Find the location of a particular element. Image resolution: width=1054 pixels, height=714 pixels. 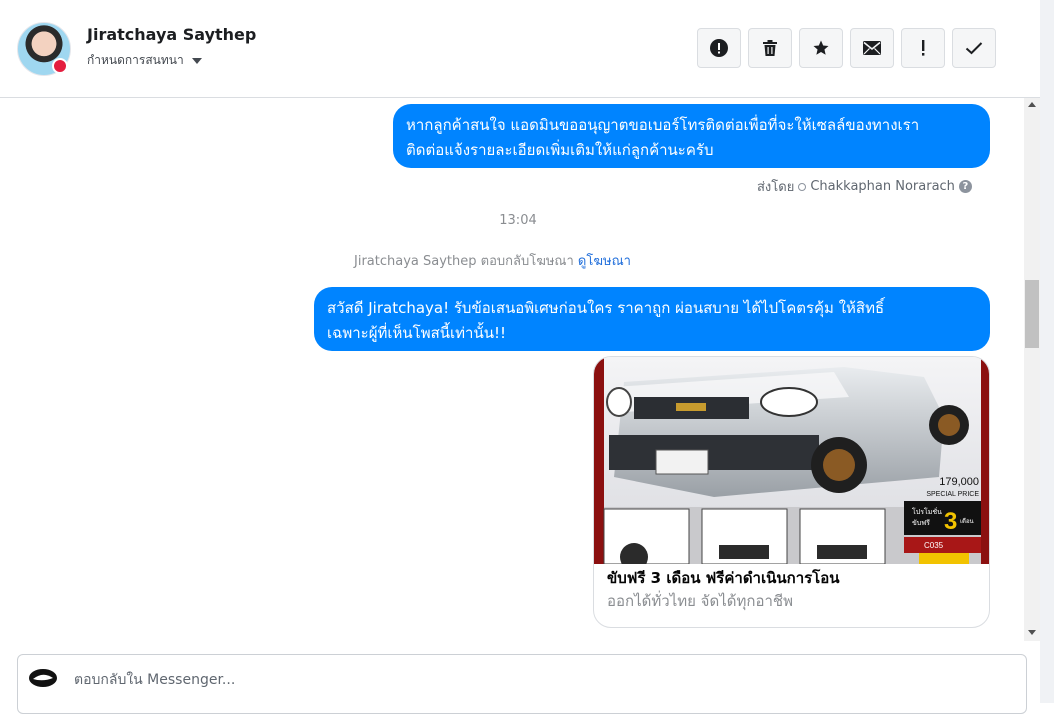

sent-by-agent: Chakkaphan Norarach is located at coordinates (882, 186).